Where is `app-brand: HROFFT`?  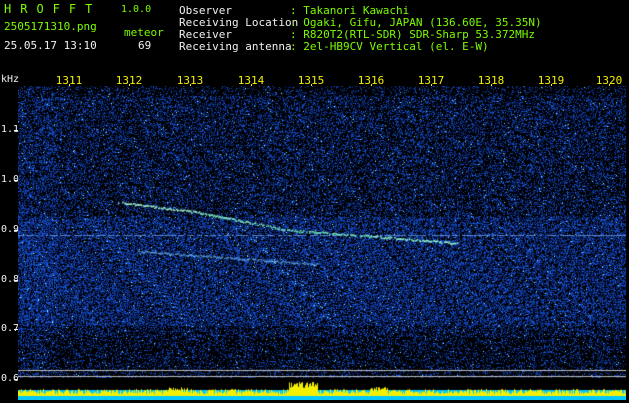 app-brand: HROFFT is located at coordinates (53, 9).